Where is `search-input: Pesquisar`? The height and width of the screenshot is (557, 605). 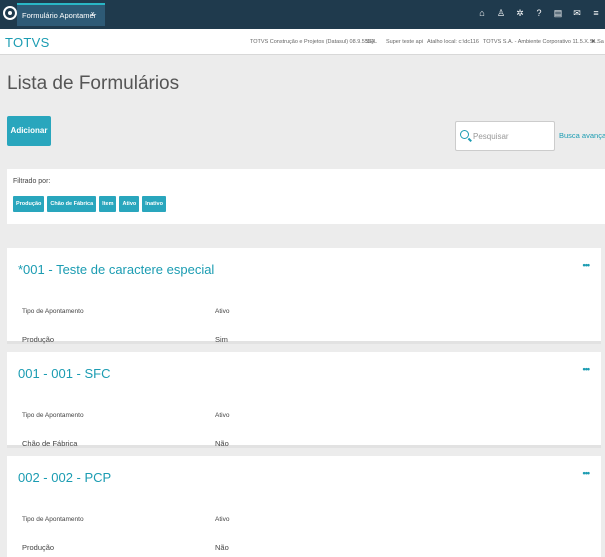 search-input: Pesquisar is located at coordinates (505, 136).